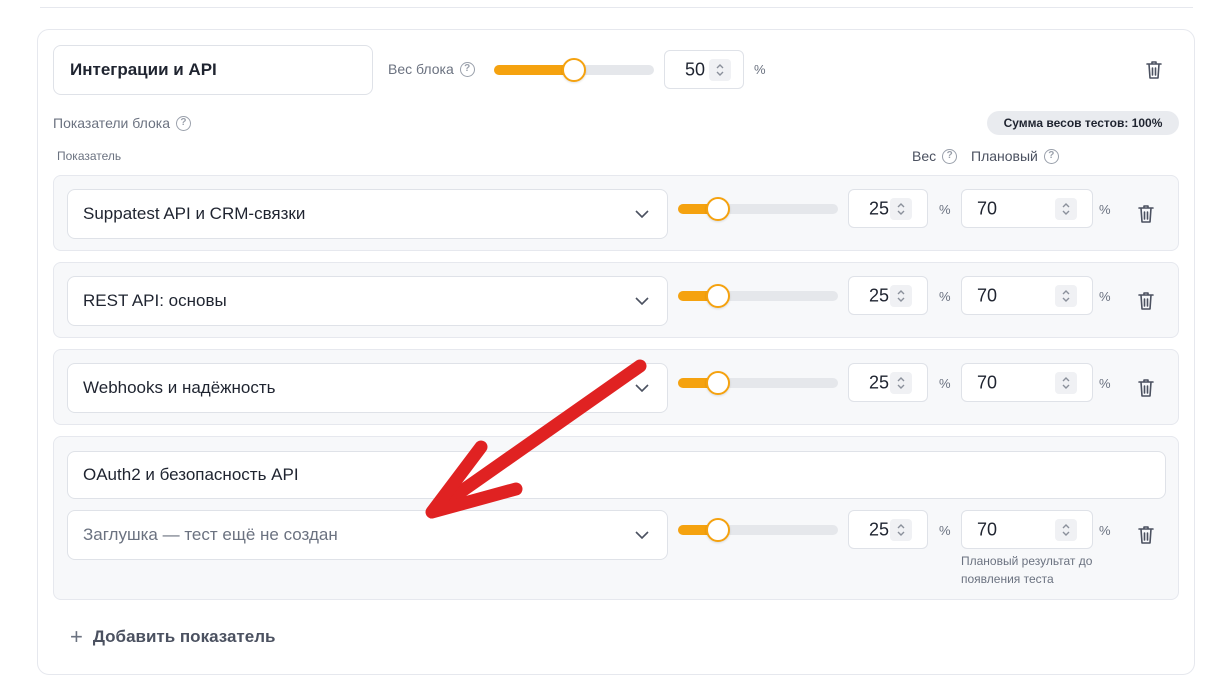 The image size is (1232, 692). What do you see at coordinates (89, 156) in the screenshot?
I see `column-header-indicator: Показатель` at bounding box center [89, 156].